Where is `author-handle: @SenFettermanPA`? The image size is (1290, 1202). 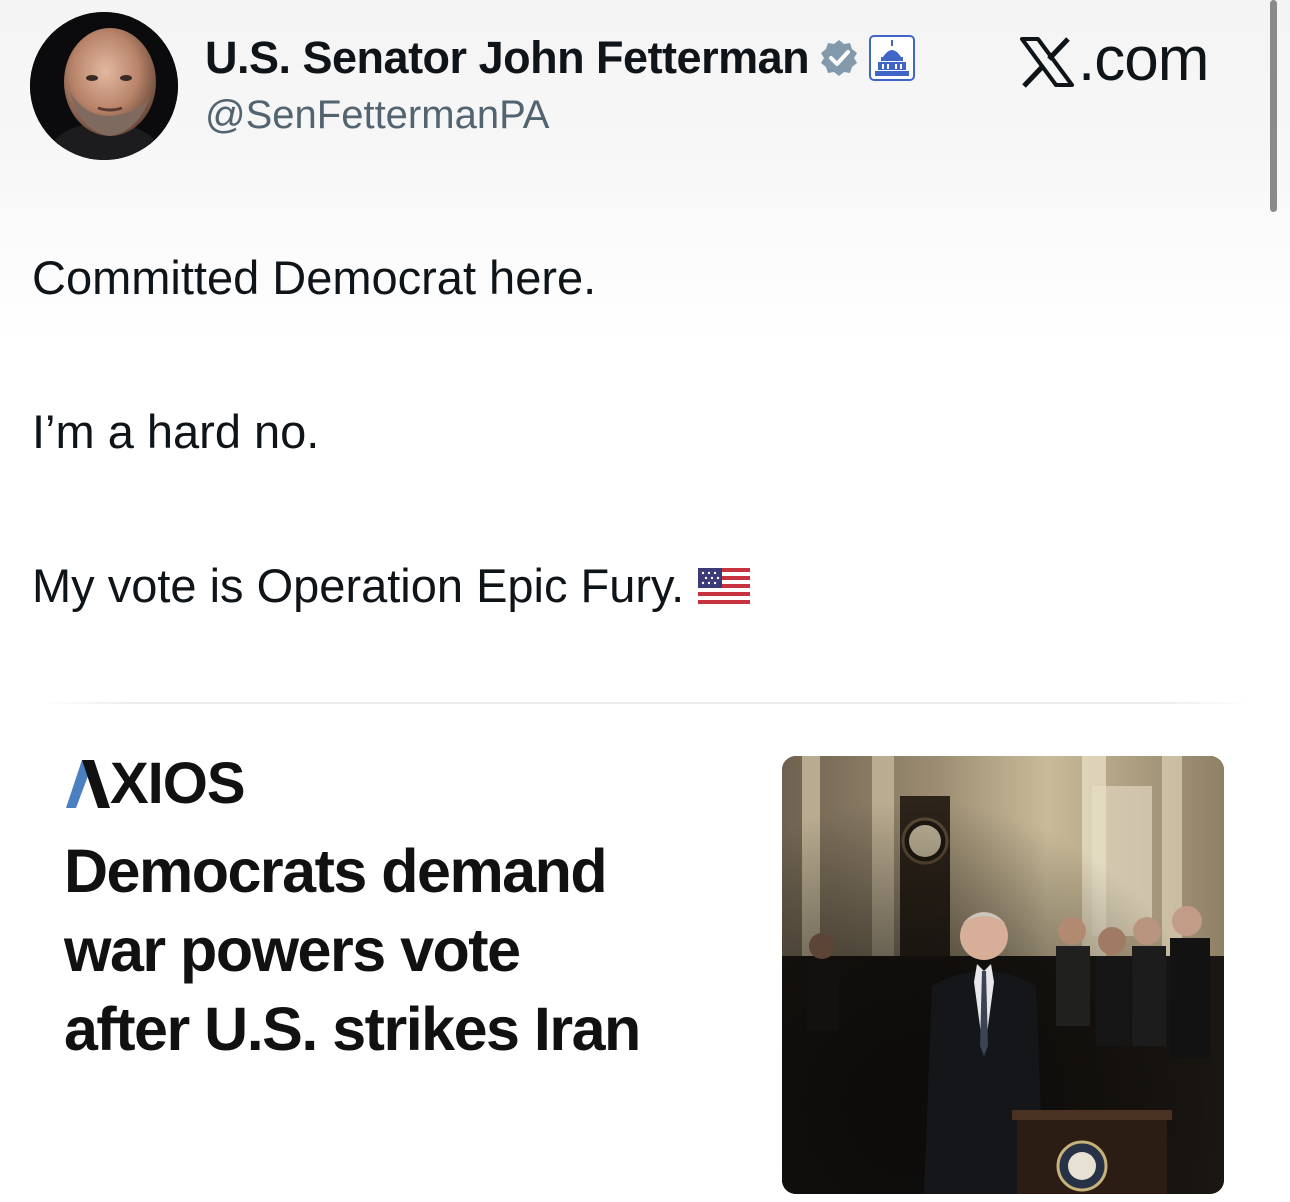
author-handle: @SenFettermanPA is located at coordinates (377, 115).